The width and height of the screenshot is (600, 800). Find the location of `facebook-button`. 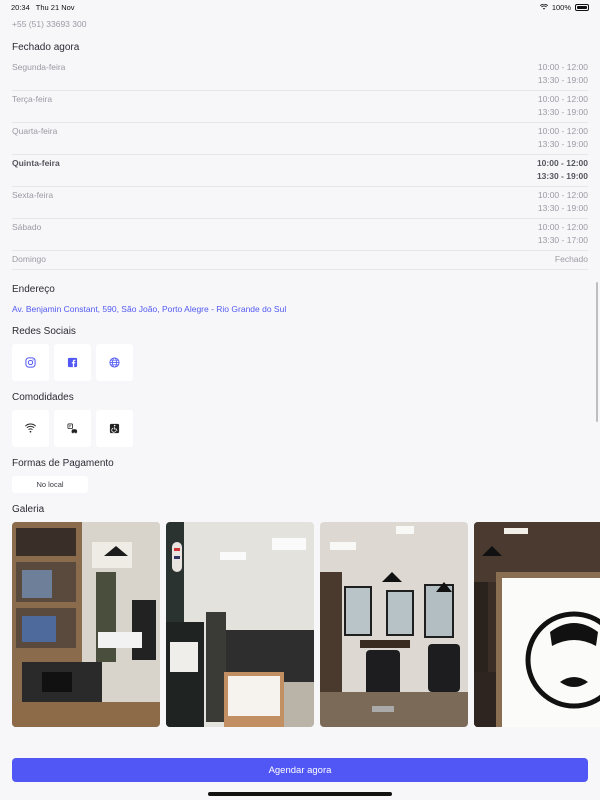

facebook-button is located at coordinates (72, 362).